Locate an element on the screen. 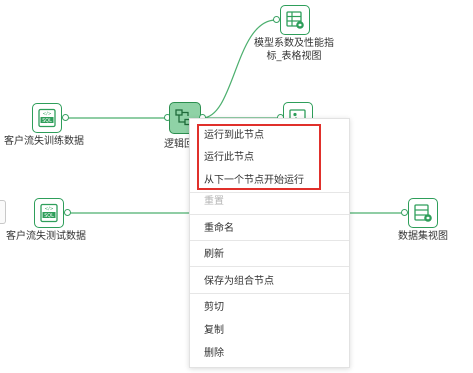 Image resolution: width=473 pixels, height=373 pixels. menu-item-run-from-next: 从下一个节点开始运行 is located at coordinates (254, 180).